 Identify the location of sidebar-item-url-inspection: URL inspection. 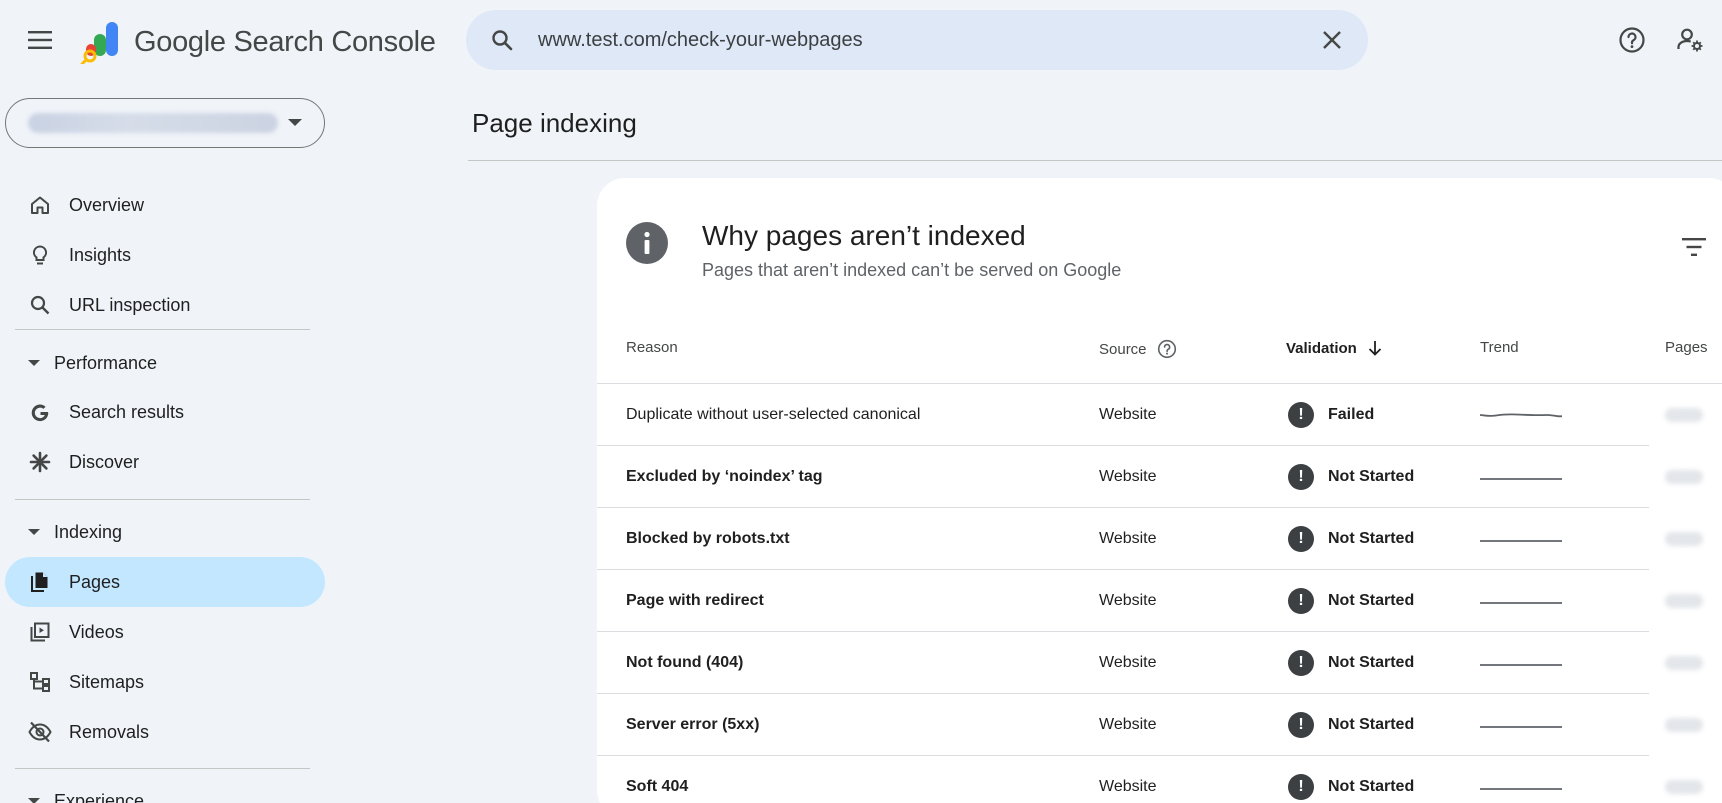
(165, 305).